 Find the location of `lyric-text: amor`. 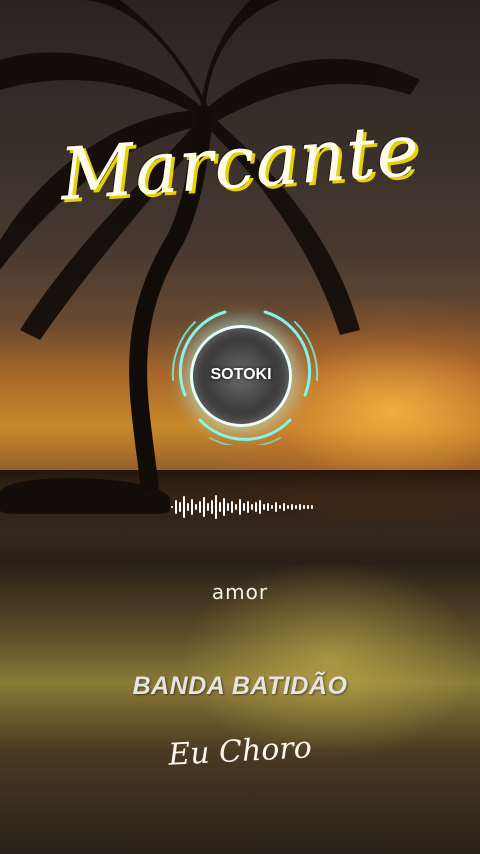

lyric-text: amor is located at coordinates (240, 592).